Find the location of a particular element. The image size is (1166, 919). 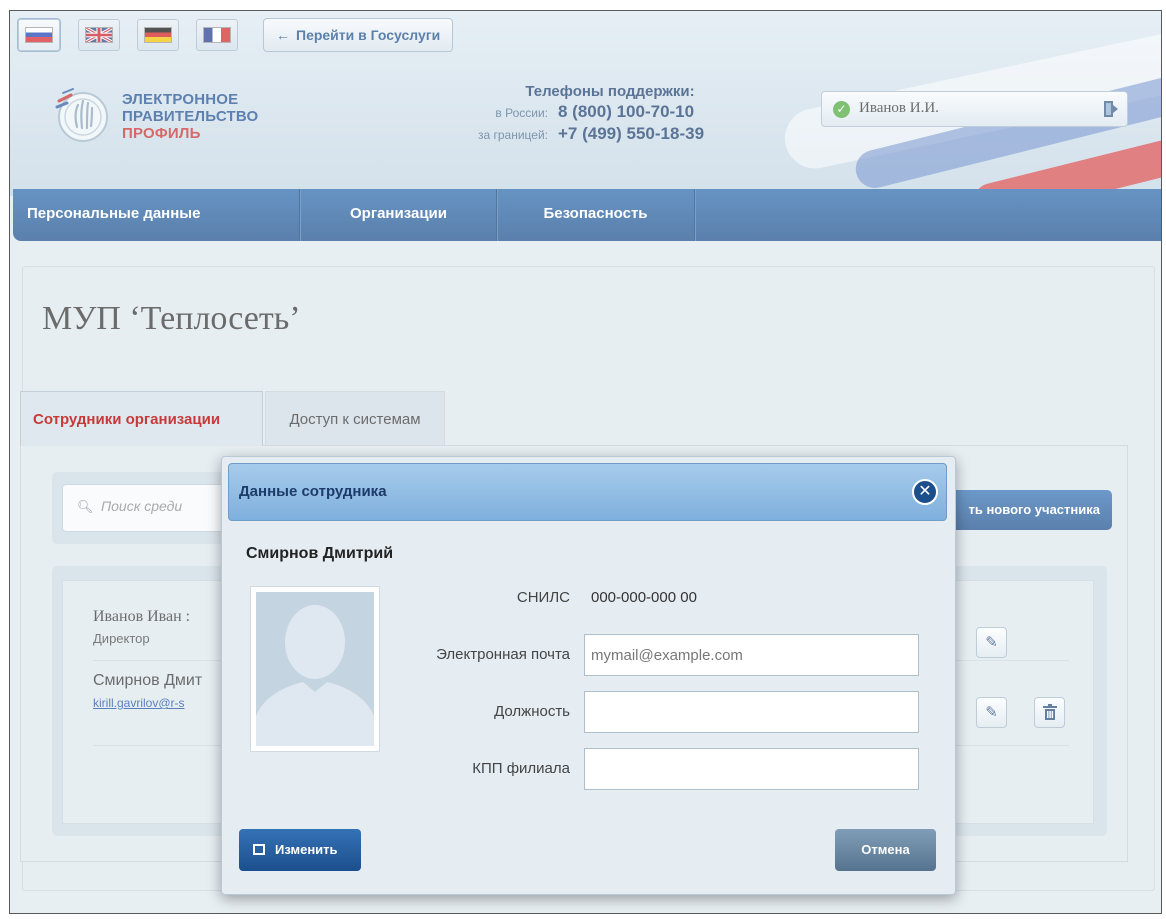

edit-save-button: Изменить is located at coordinates (300, 850).